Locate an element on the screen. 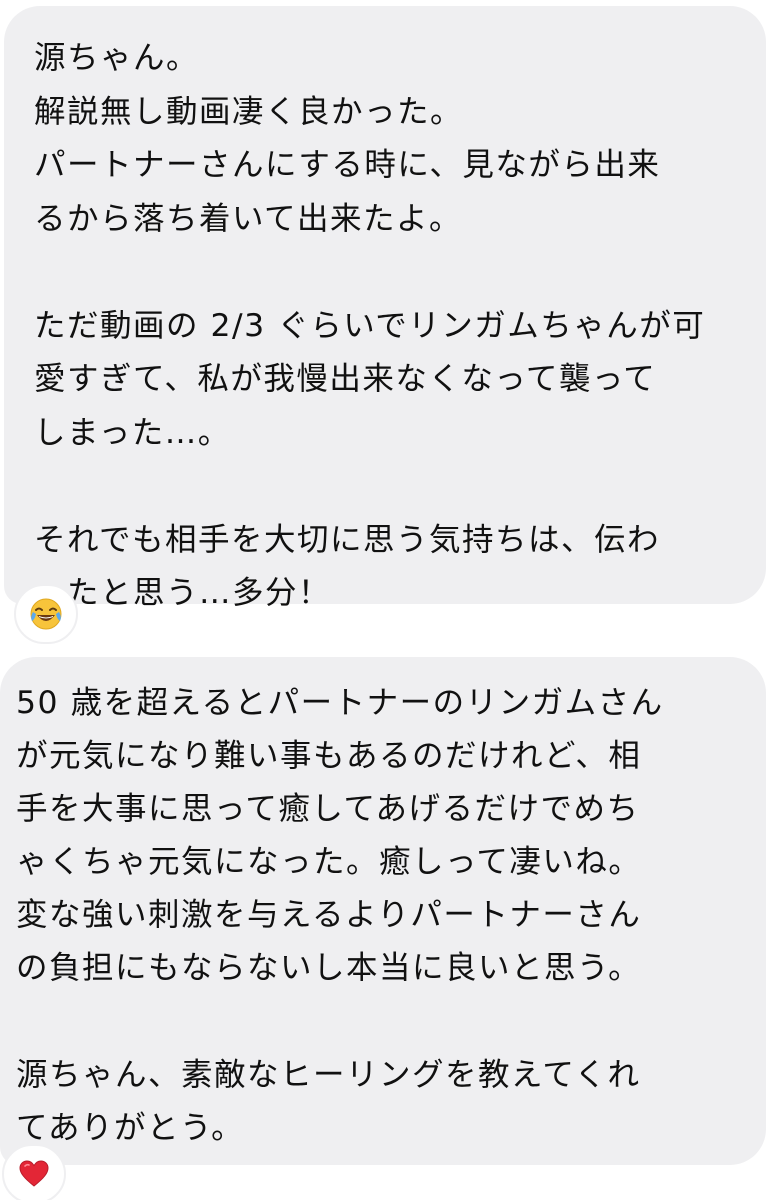 The width and height of the screenshot is (770, 1200). message-line: パートナーさんにする時に、見ながら出来 is located at coordinates (347, 165).